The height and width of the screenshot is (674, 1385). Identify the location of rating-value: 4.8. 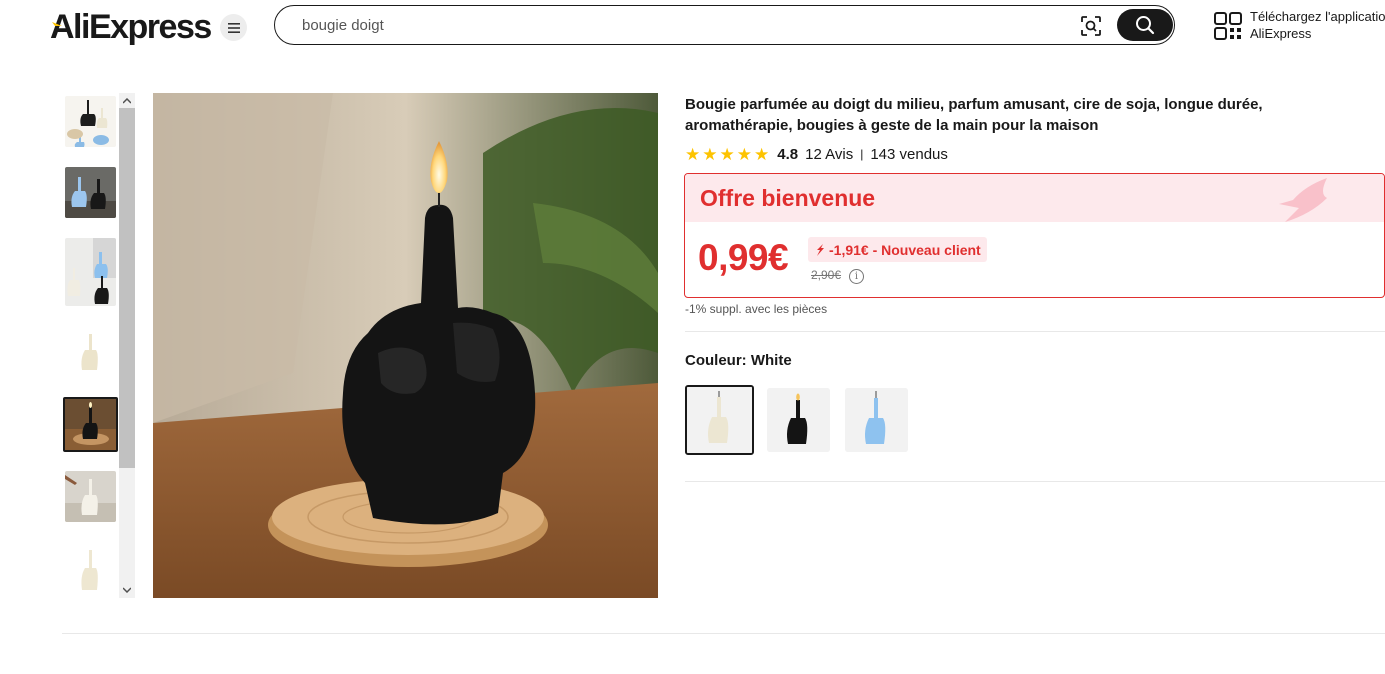
(788, 154).